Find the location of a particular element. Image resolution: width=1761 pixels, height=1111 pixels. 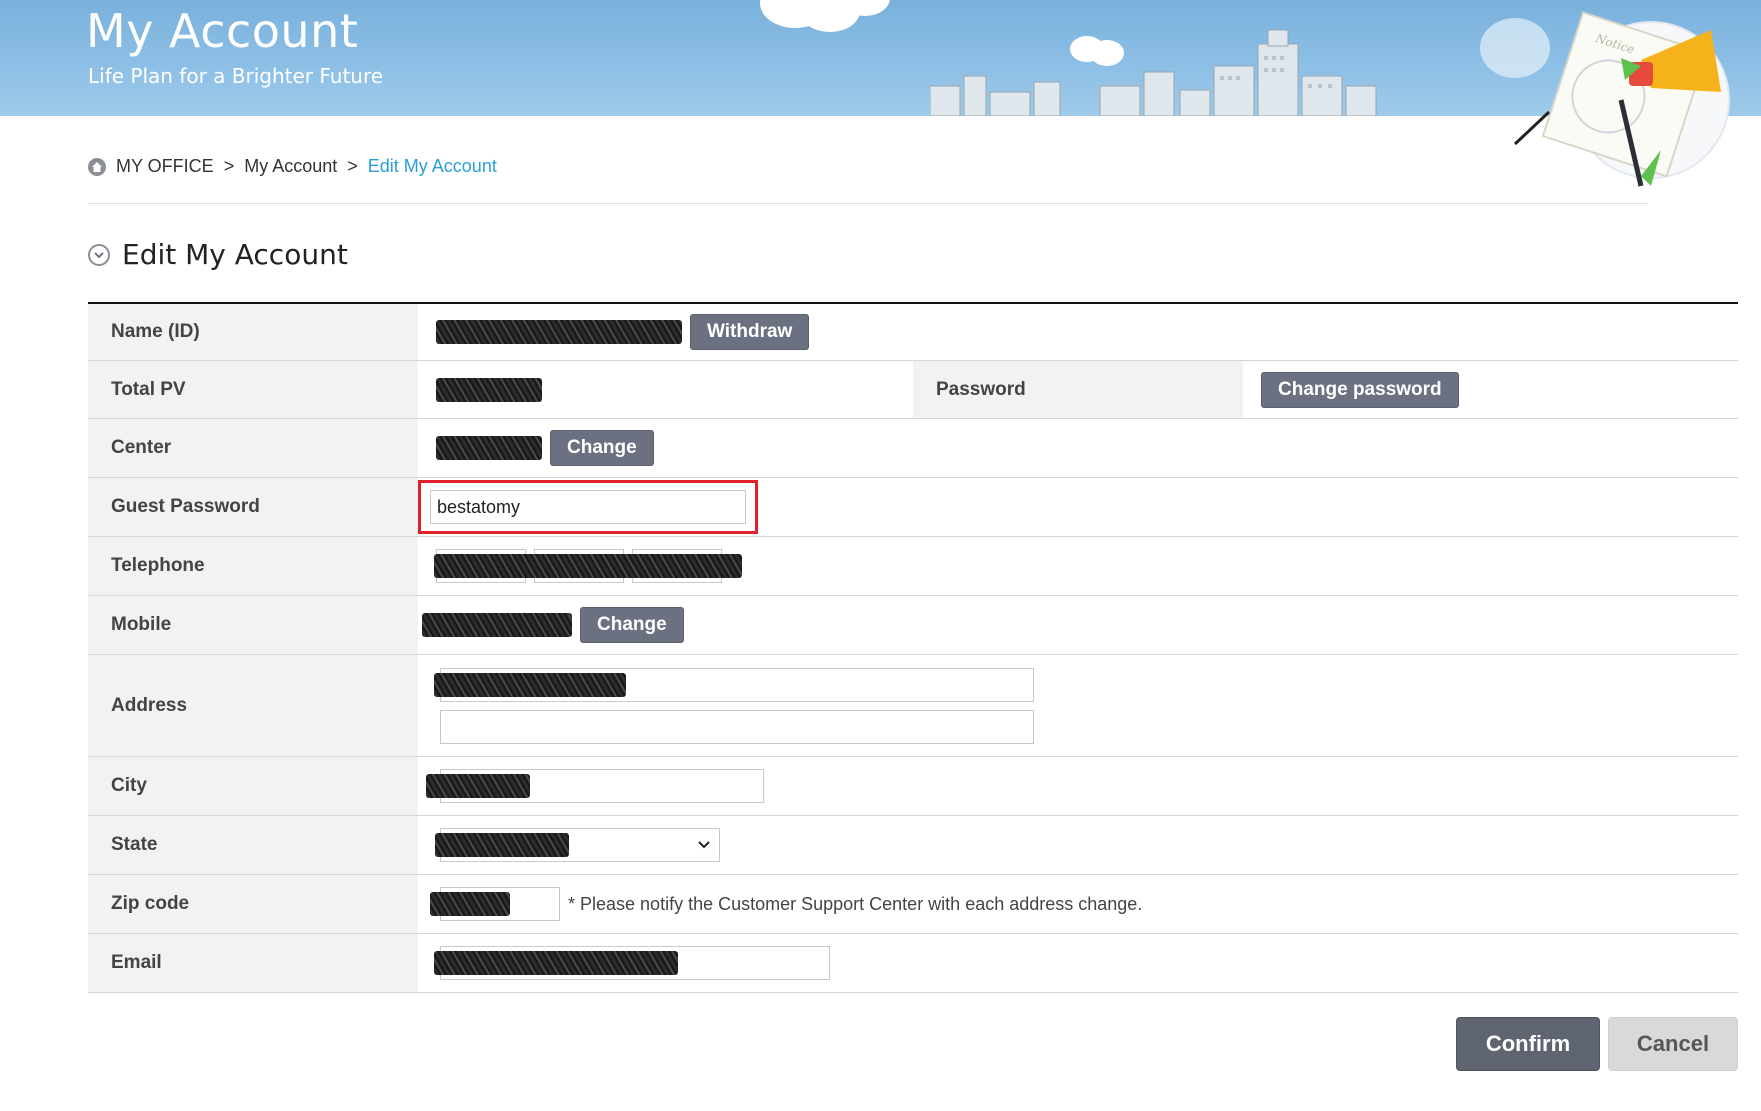

form-row-city: City is located at coordinates (913, 786).